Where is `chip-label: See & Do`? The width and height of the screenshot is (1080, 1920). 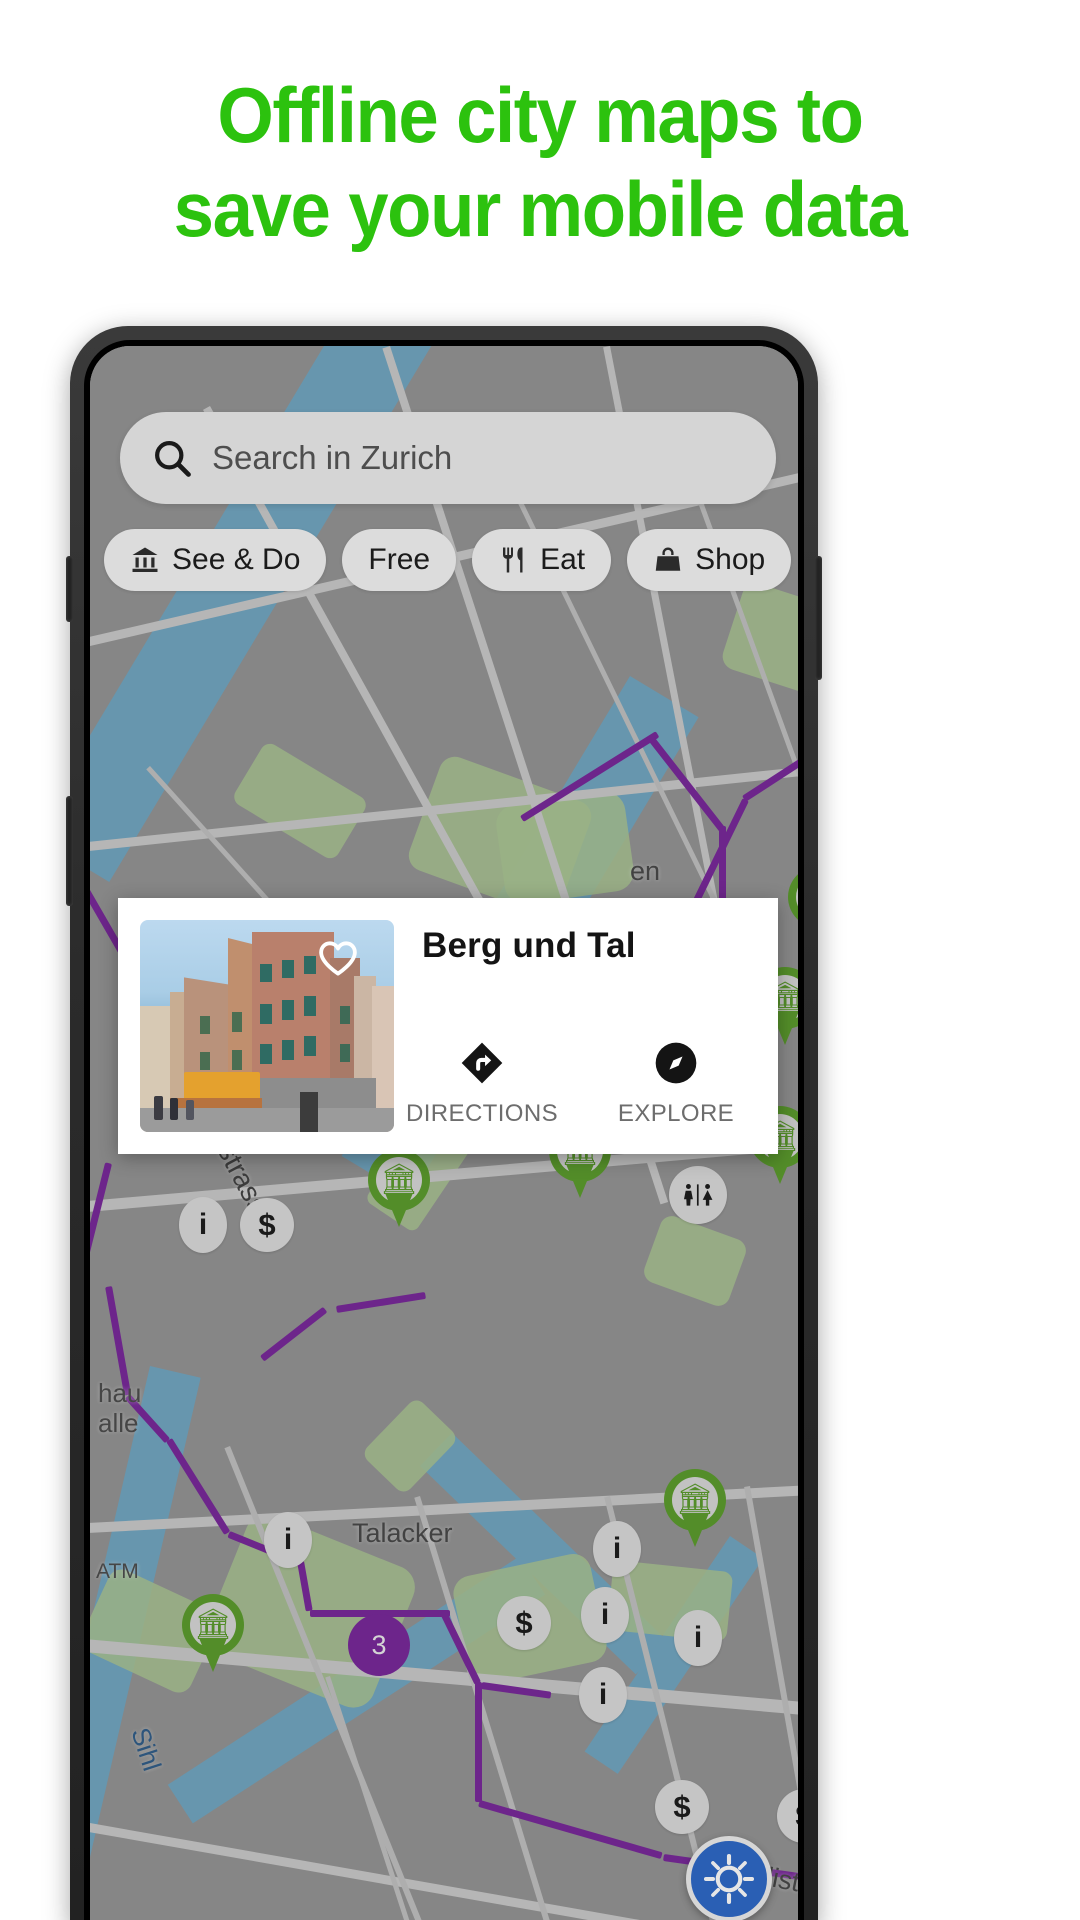
chip-label: See & Do is located at coordinates (236, 559).